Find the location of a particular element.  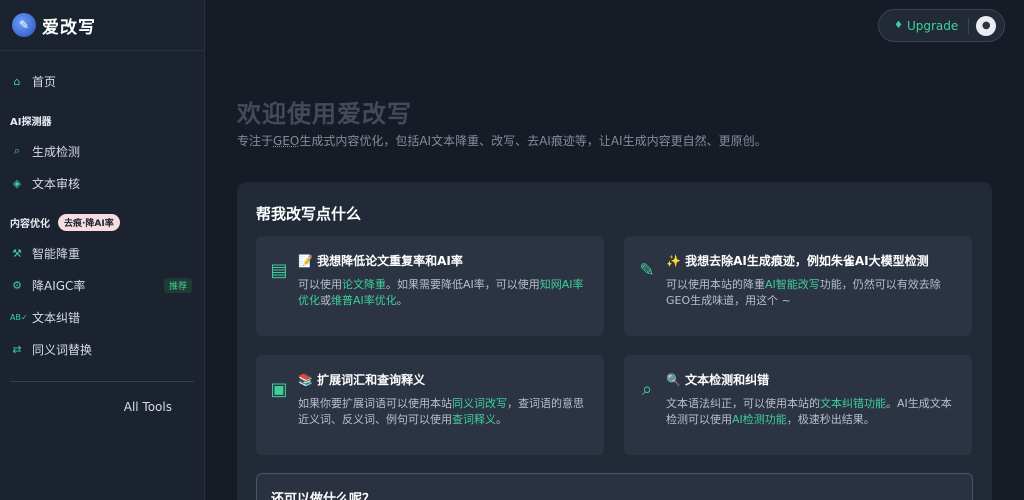

upgrade-button: ♦ Upgrade is located at coordinates (926, 26).